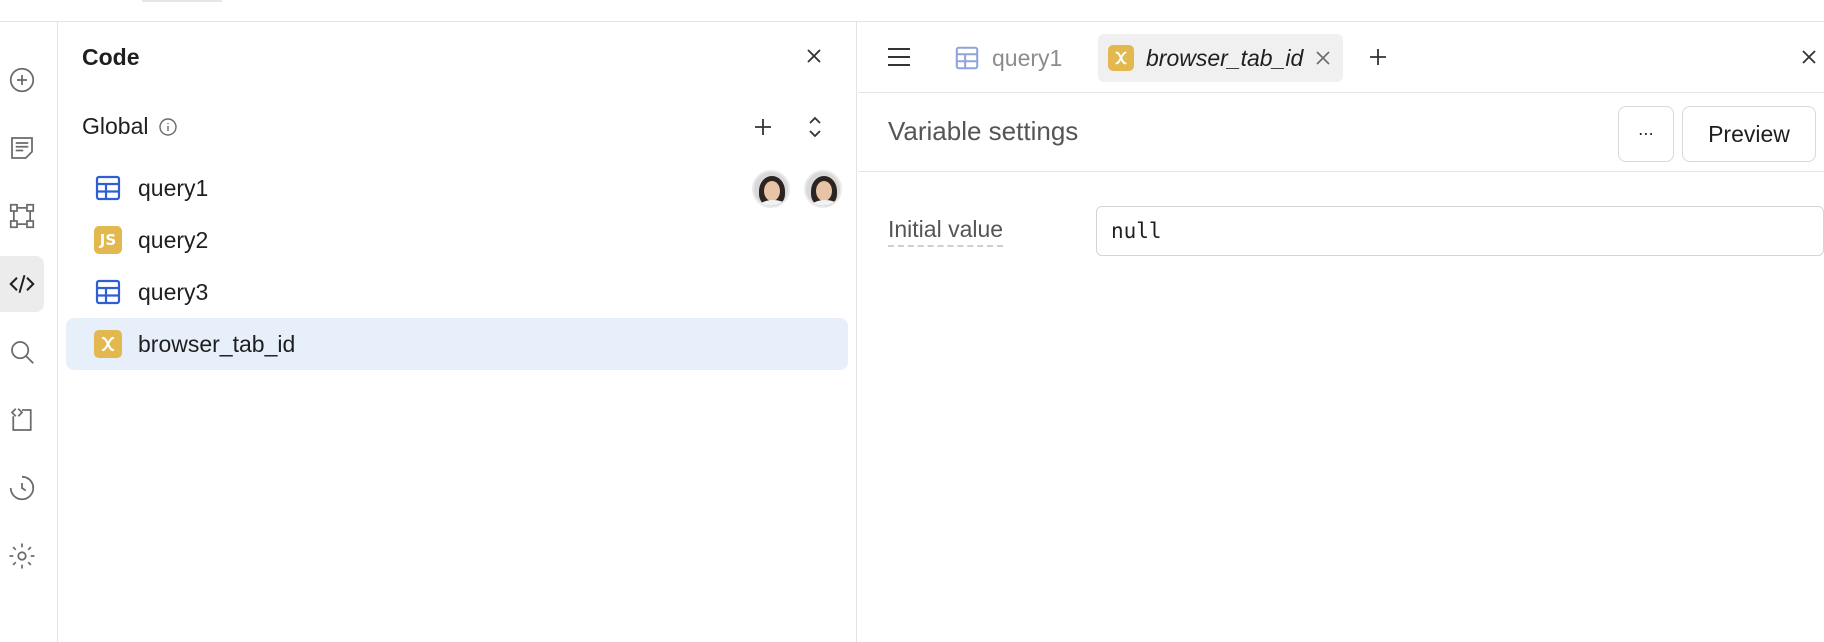  What do you see at coordinates (1460, 231) in the screenshot?
I see `initial-value-input: null` at bounding box center [1460, 231].